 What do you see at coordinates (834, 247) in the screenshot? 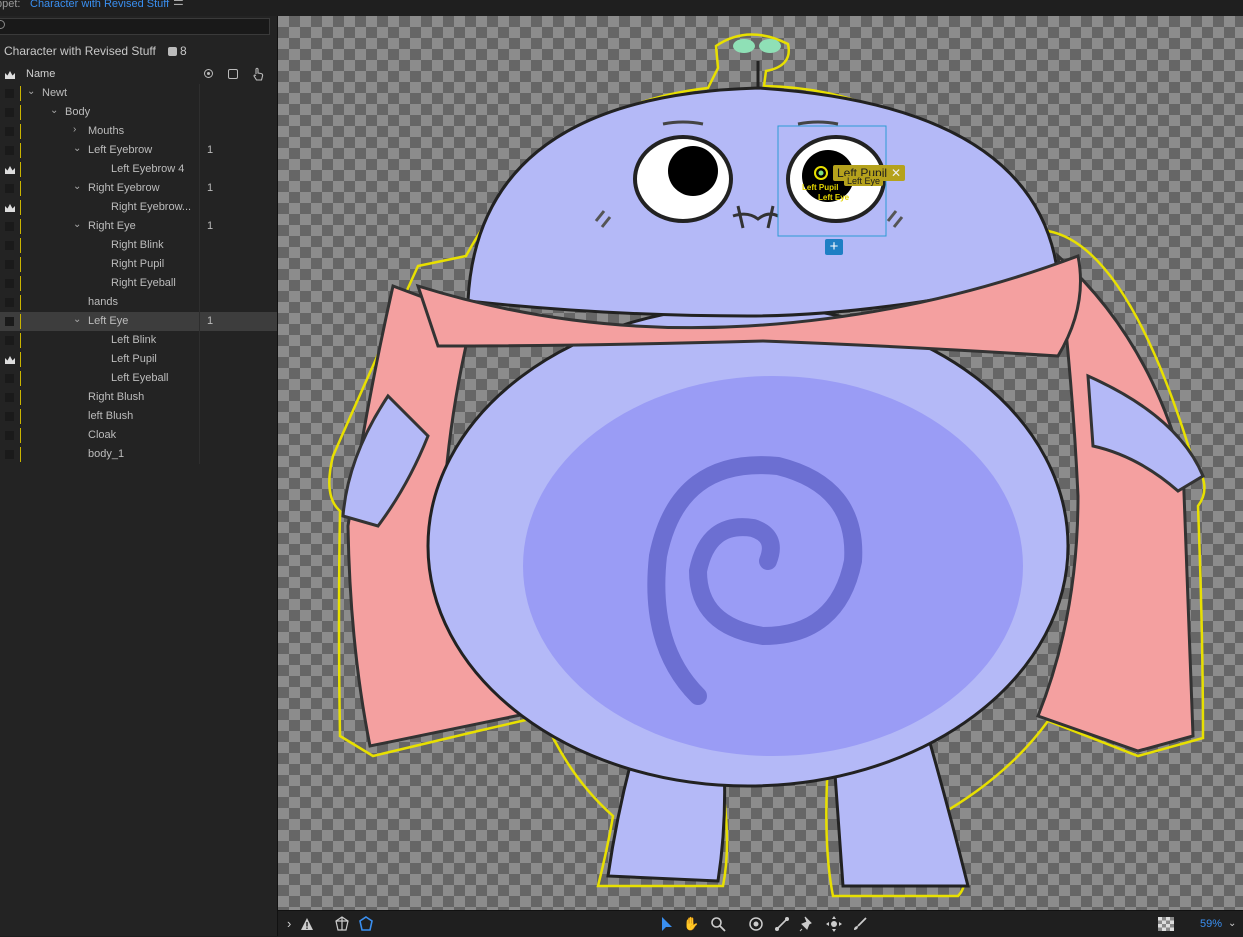
I see `add-handle-button: +` at bounding box center [834, 247].